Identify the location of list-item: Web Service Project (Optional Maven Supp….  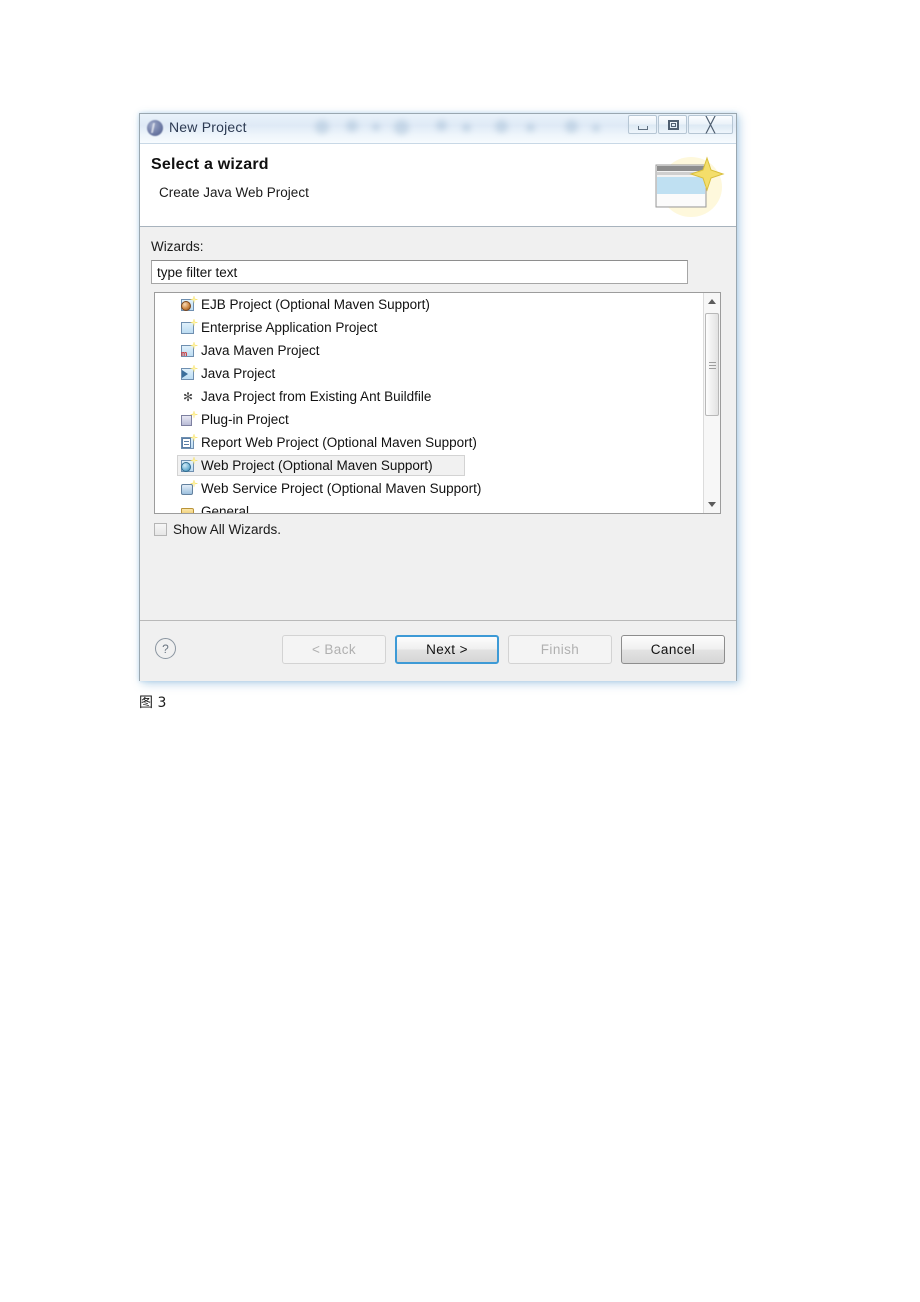
(429, 488).